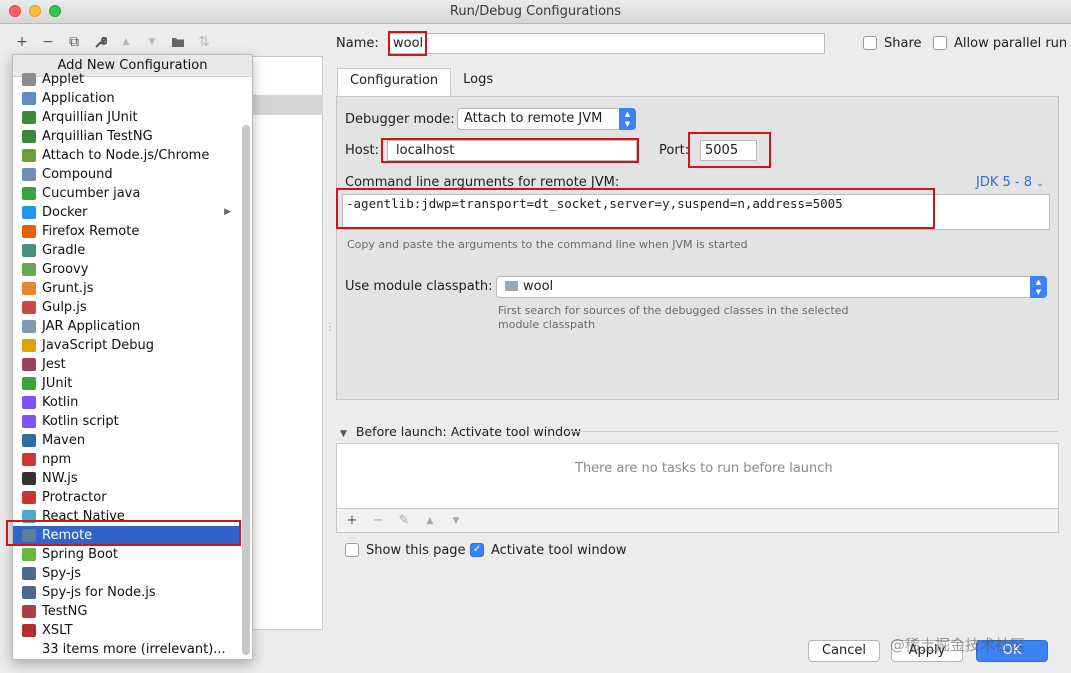 This screenshot has height=673, width=1071. Describe the element at coordinates (870, 43) in the screenshot. I see `share-checkbox` at that location.